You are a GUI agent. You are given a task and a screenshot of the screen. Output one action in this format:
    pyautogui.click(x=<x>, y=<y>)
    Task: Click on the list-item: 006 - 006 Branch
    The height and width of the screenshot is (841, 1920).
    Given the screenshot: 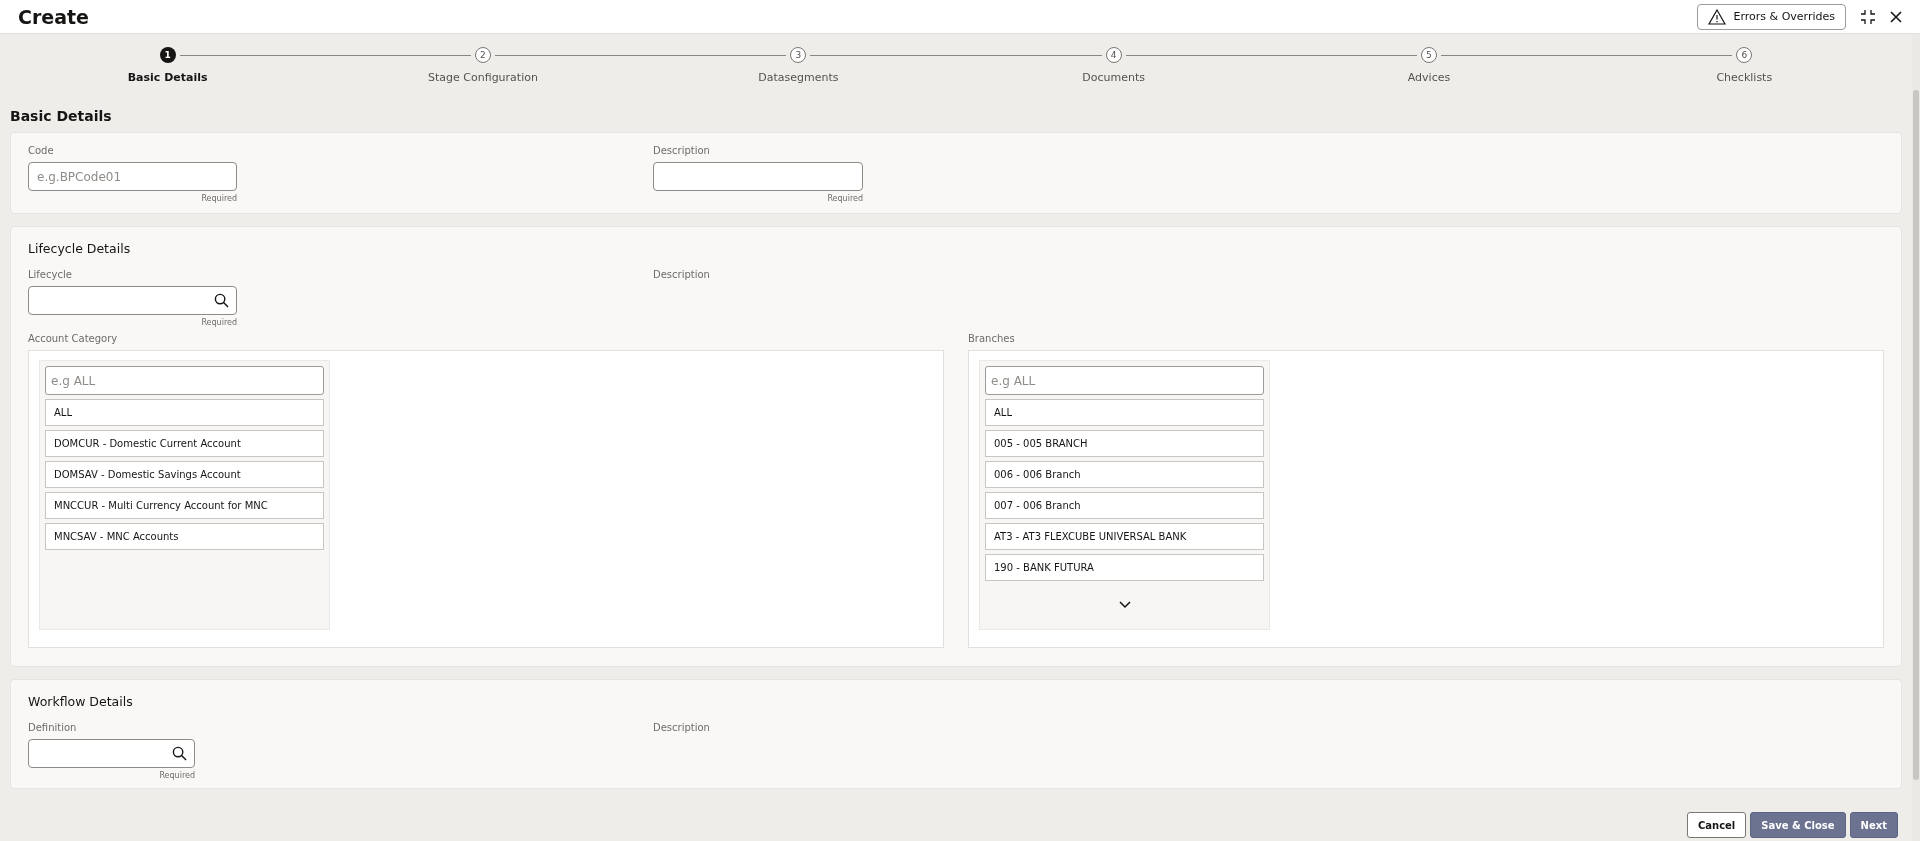 What is the action you would take?
    pyautogui.click(x=1124, y=474)
    